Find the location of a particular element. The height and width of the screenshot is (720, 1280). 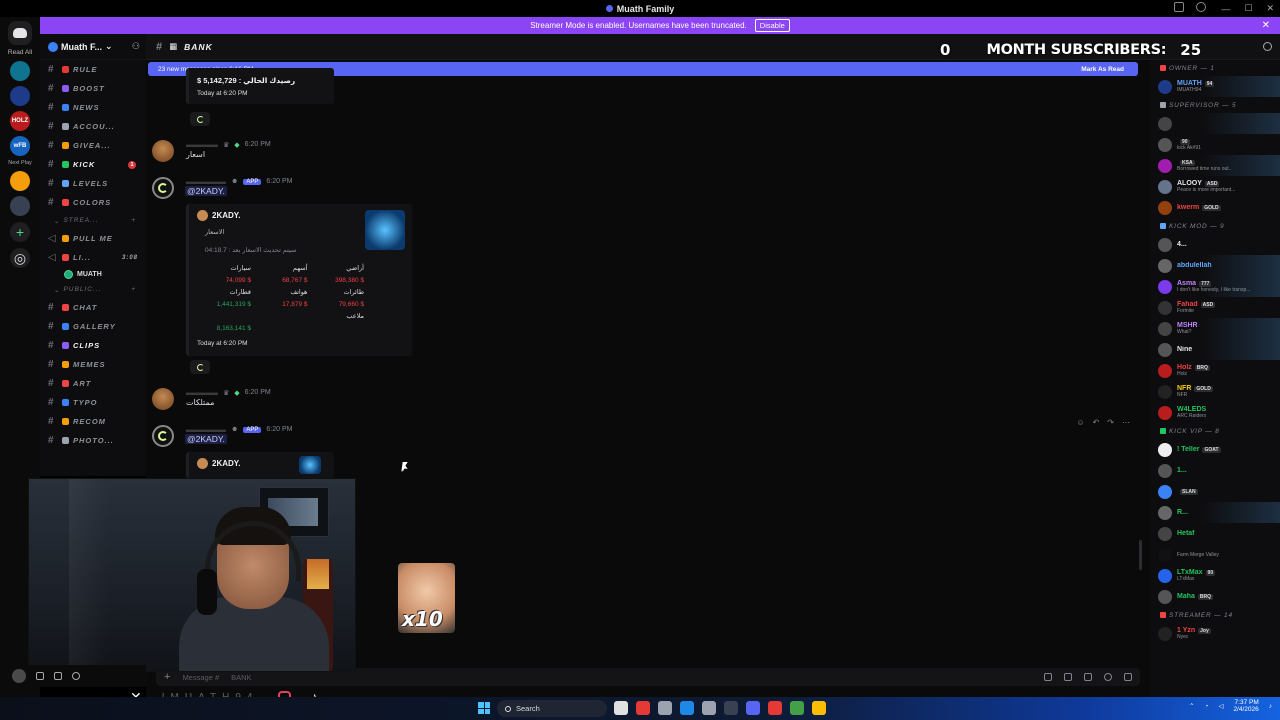

member-item: MUATH 94 IMUATH94 is located at coordinates (1215, 86).